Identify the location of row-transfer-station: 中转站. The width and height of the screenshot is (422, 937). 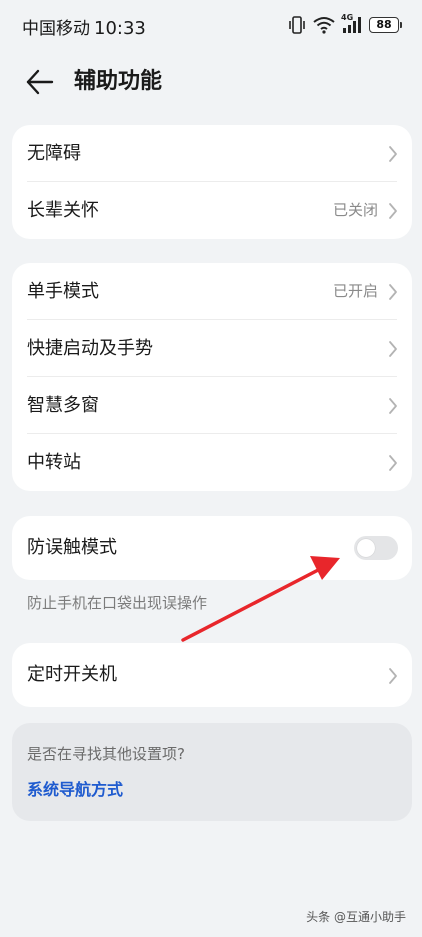
(212, 462).